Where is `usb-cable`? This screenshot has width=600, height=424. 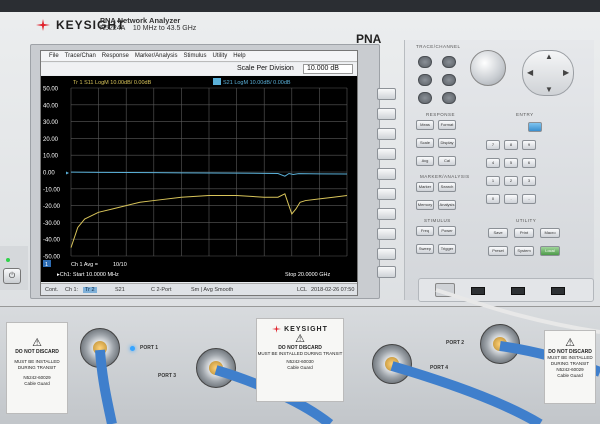 usb-cable is located at coordinates (517, 311).